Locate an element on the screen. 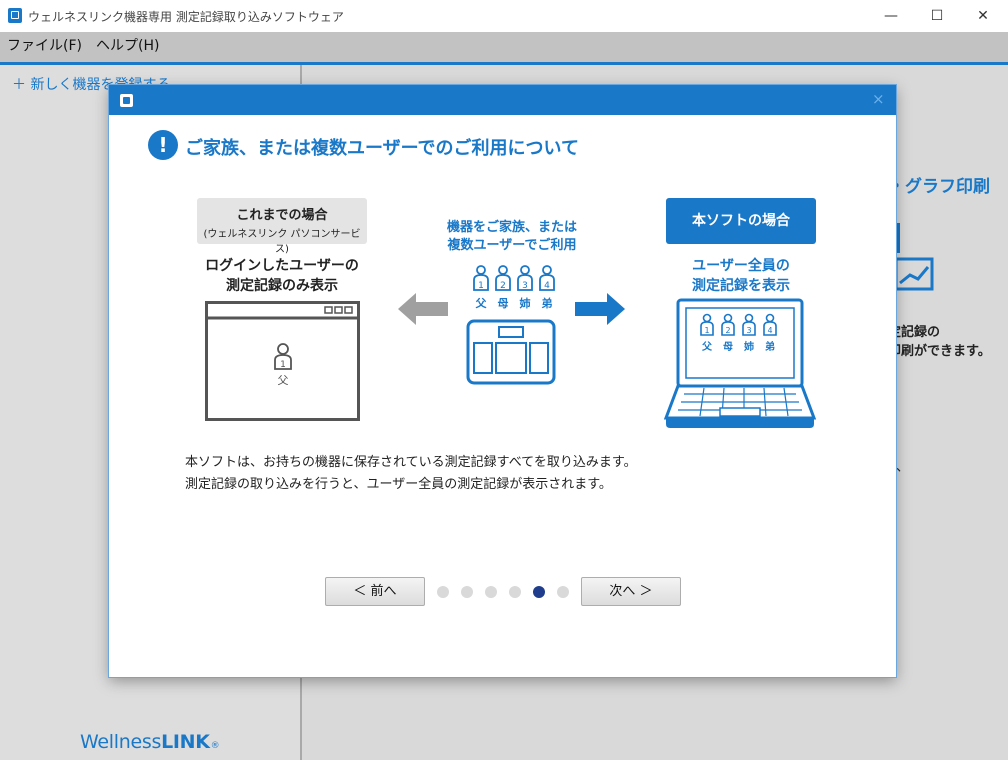 This screenshot has width=1008, height=760. center-caption-line1: 機器をご家族、または is located at coordinates (511, 227).